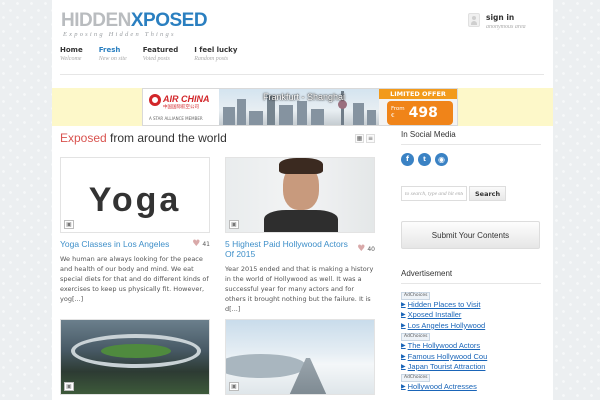 The image size is (600, 400). I want to click on like-button: ♥ 40, so click(366, 248).